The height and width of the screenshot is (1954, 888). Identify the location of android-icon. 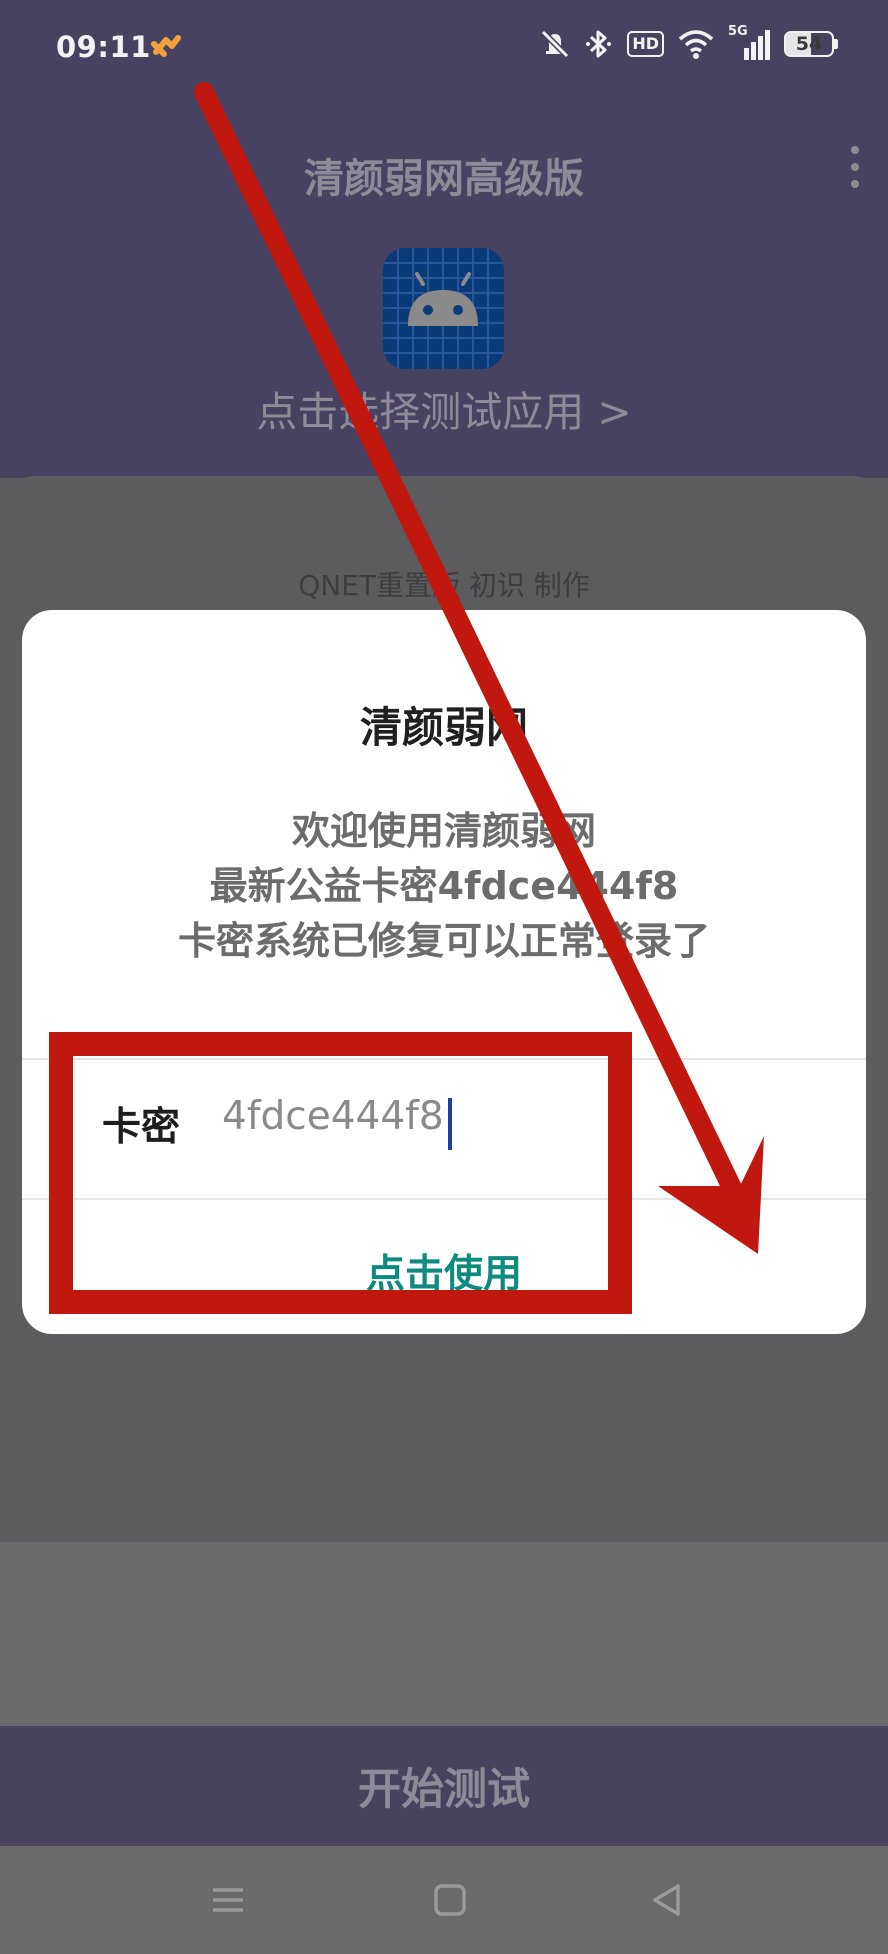
(443, 308).